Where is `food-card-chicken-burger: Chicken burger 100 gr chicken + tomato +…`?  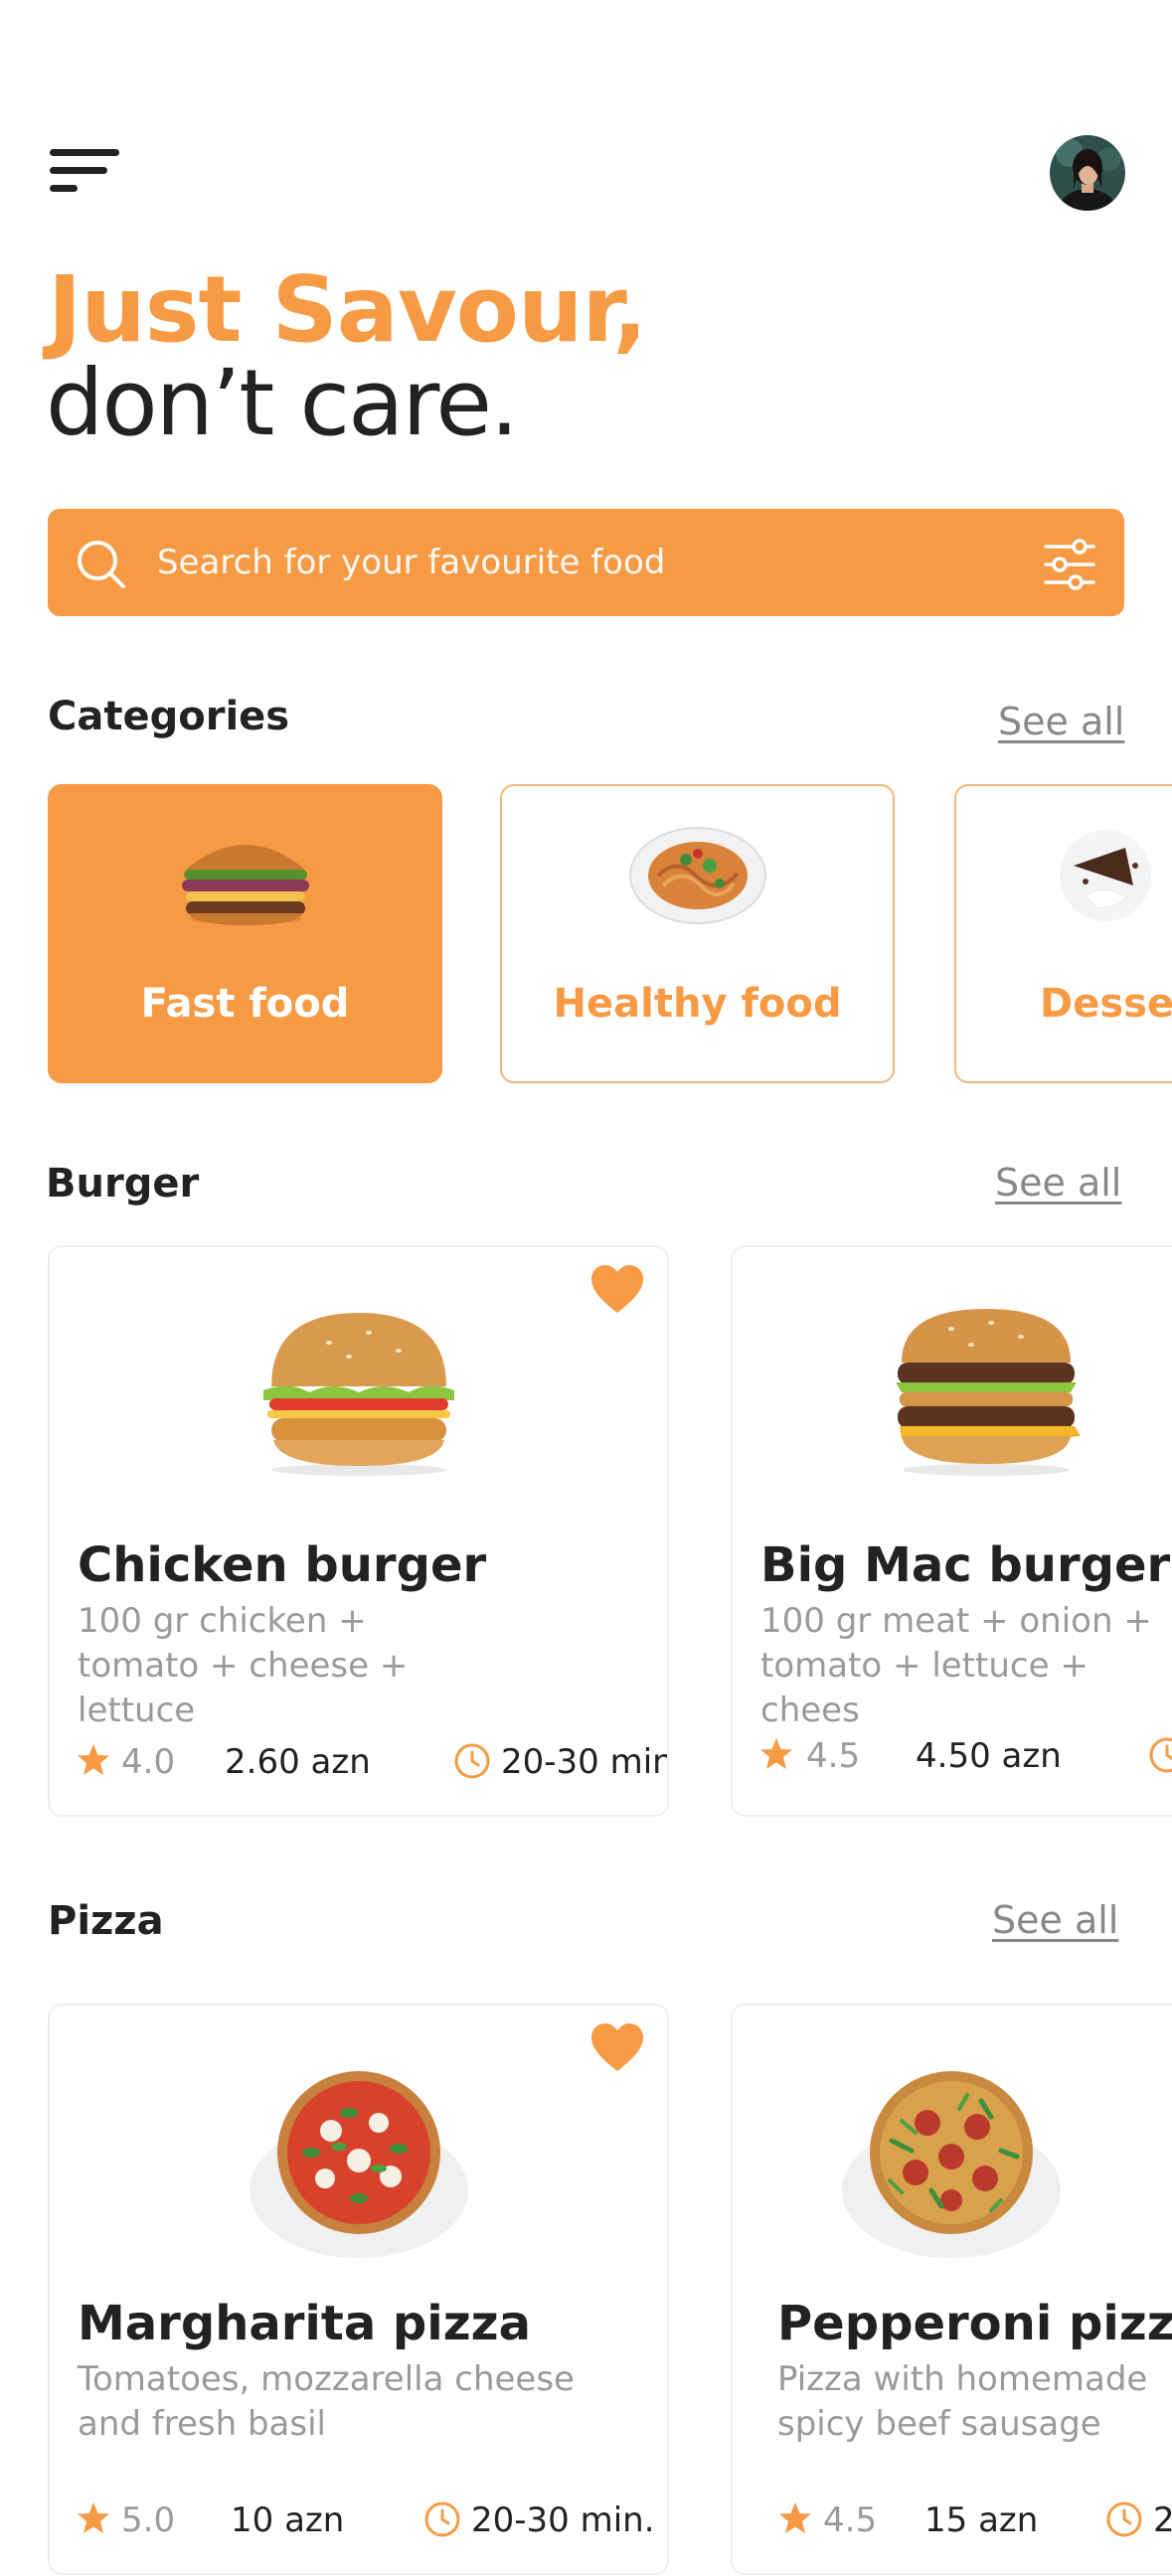 food-card-chicken-burger: Chicken burger 100 gr chicken + tomato +… is located at coordinates (358, 1531).